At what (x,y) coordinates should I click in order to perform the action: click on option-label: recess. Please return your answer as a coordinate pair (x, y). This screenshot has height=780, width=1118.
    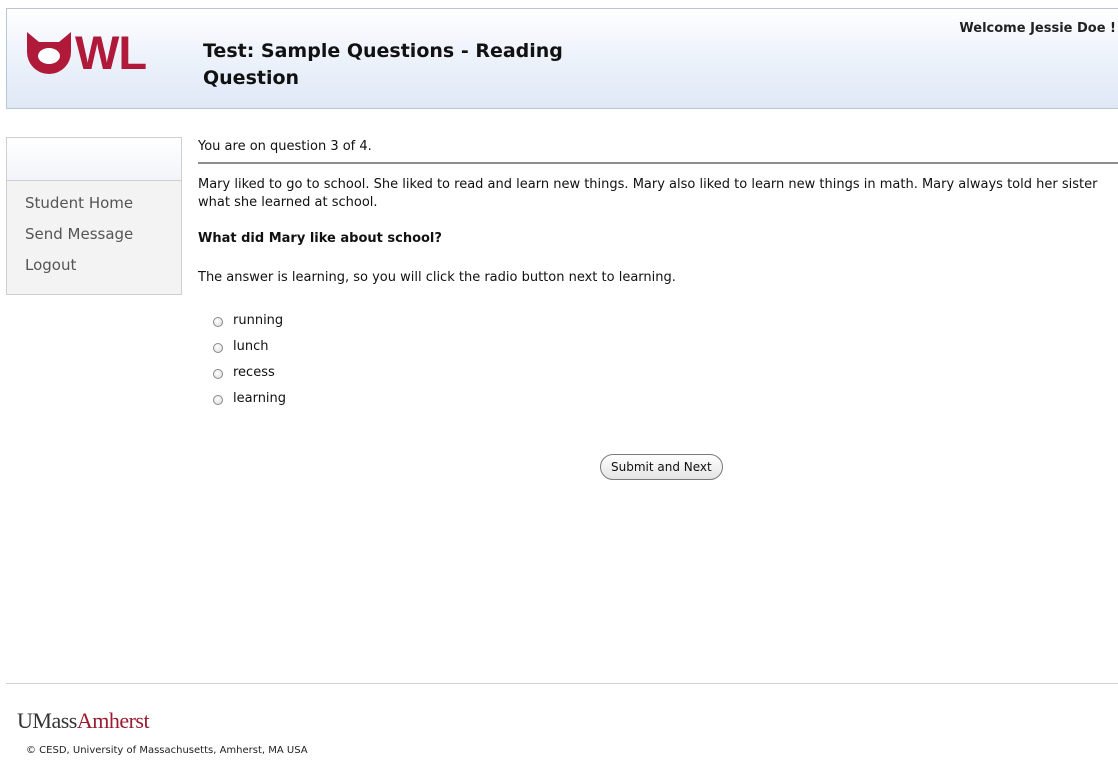
    Looking at the image, I should click on (254, 372).